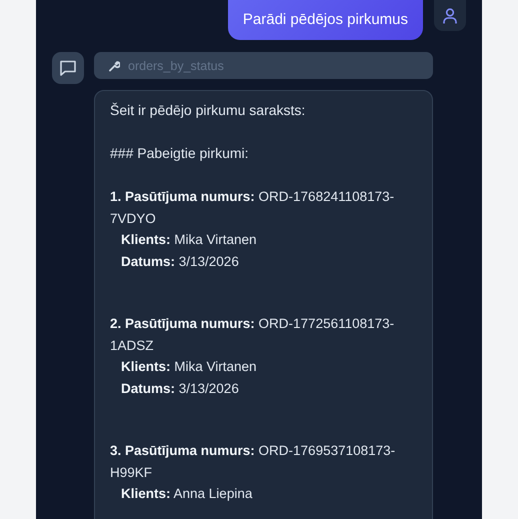 The width and height of the screenshot is (518, 519). I want to click on chat-icon, so click(68, 68).